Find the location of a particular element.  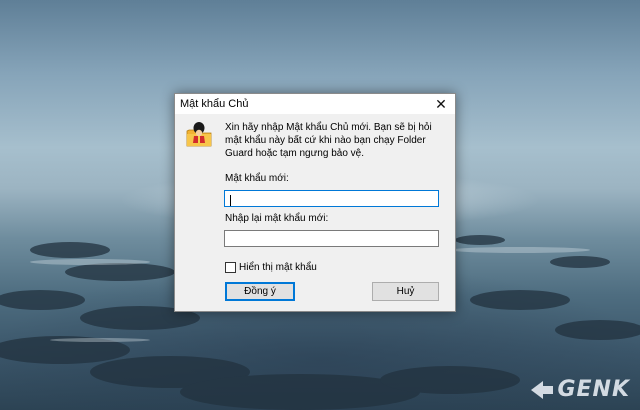

dialog-title: Mật khẩu Chủ is located at coordinates (214, 104).